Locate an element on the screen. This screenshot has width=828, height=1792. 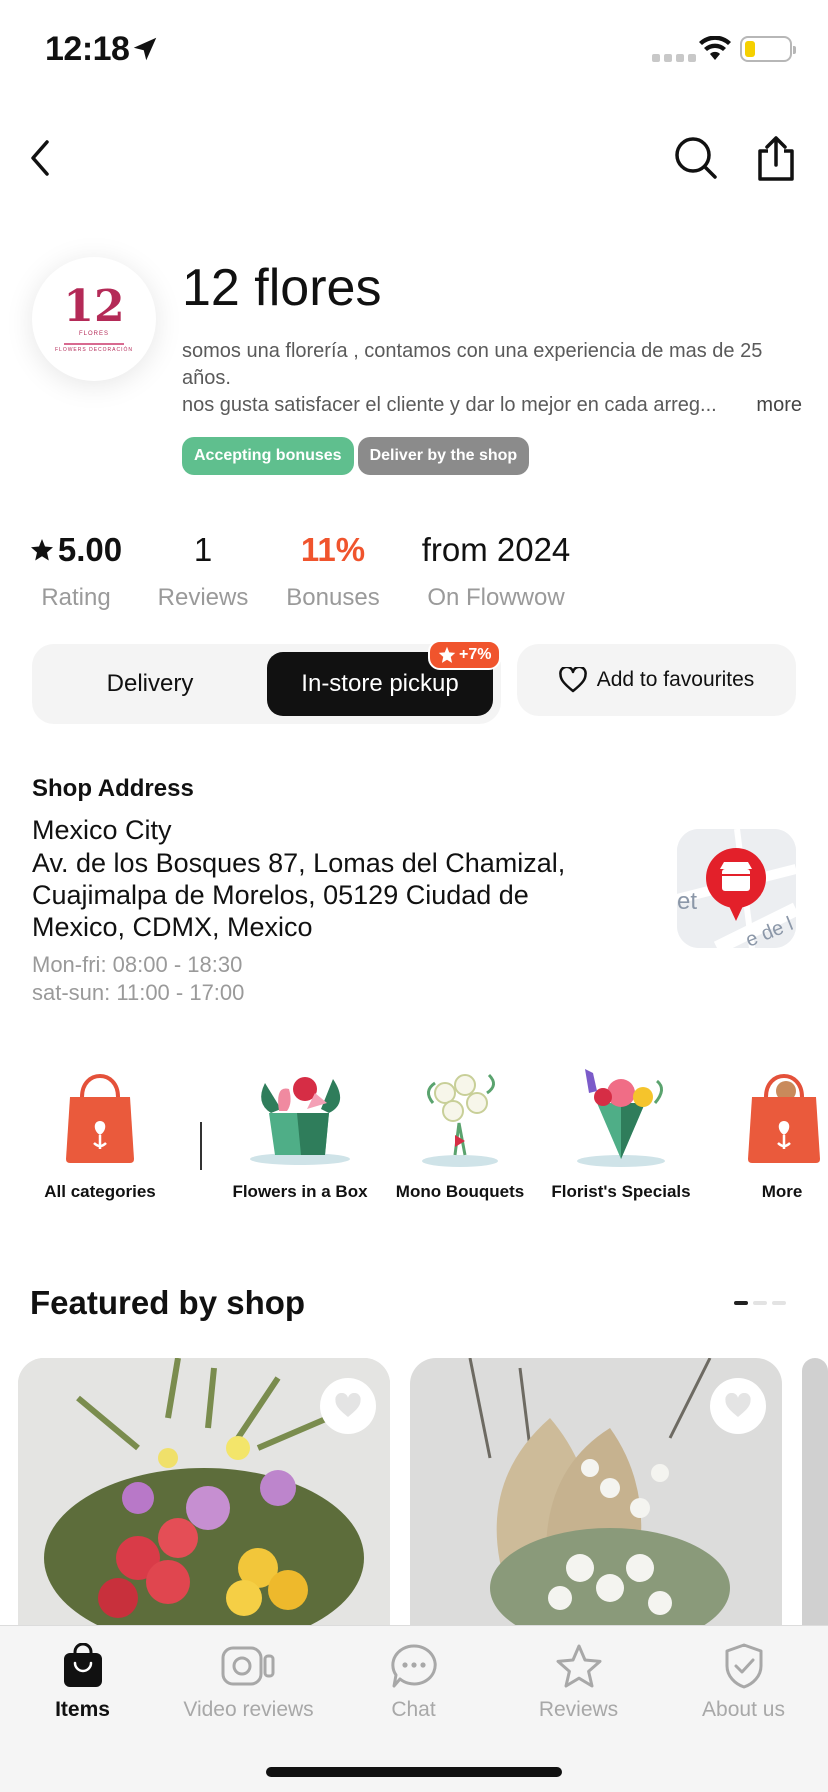
shopping-bag-icon is located at coordinates (82, 1665).